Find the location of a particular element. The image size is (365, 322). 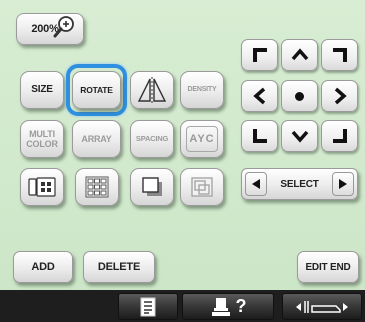

magnifier-plus-icon is located at coordinates (63, 27).